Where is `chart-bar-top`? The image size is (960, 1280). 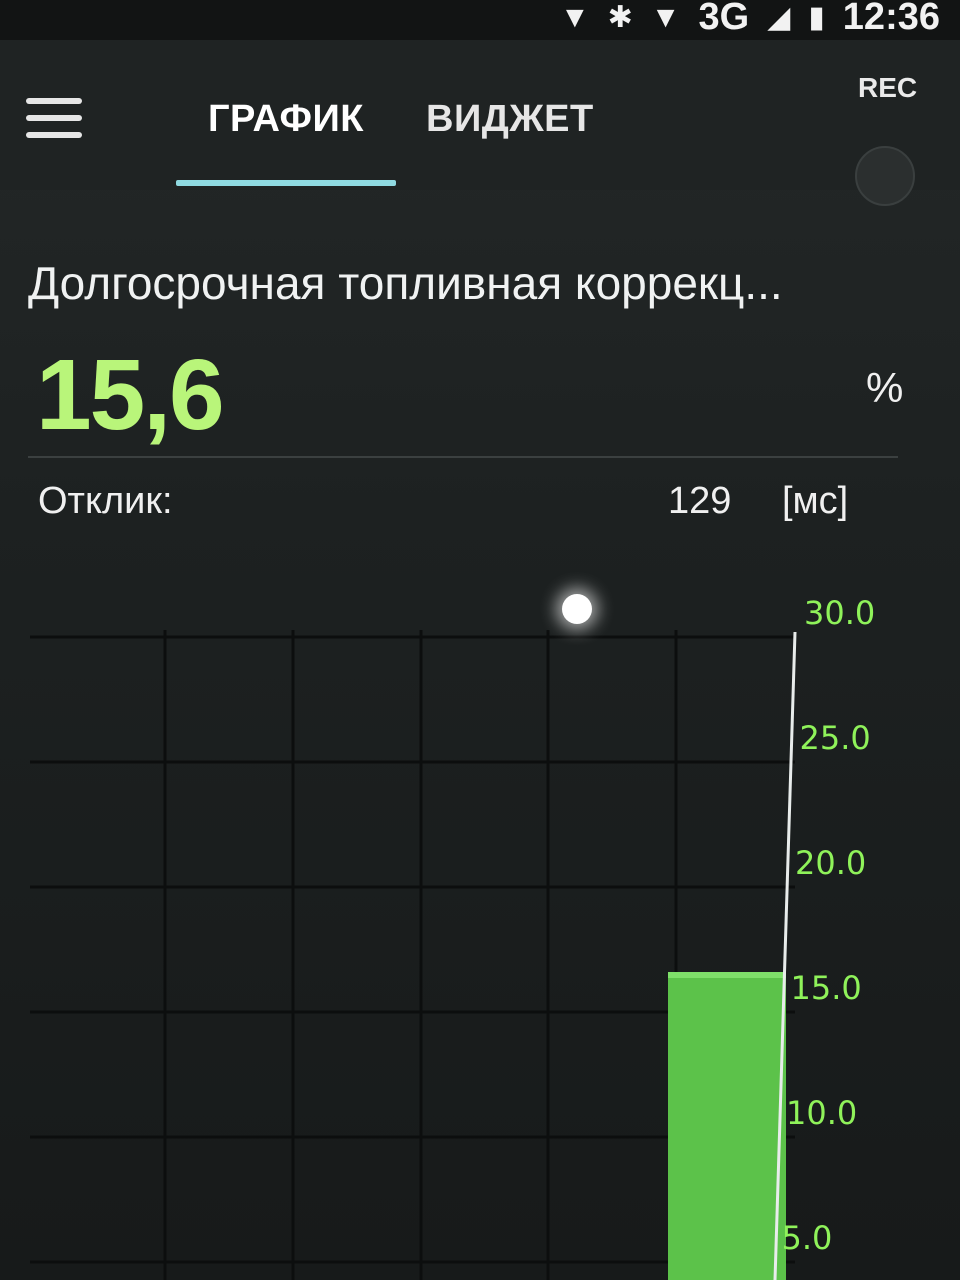 chart-bar-top is located at coordinates (727, 975).